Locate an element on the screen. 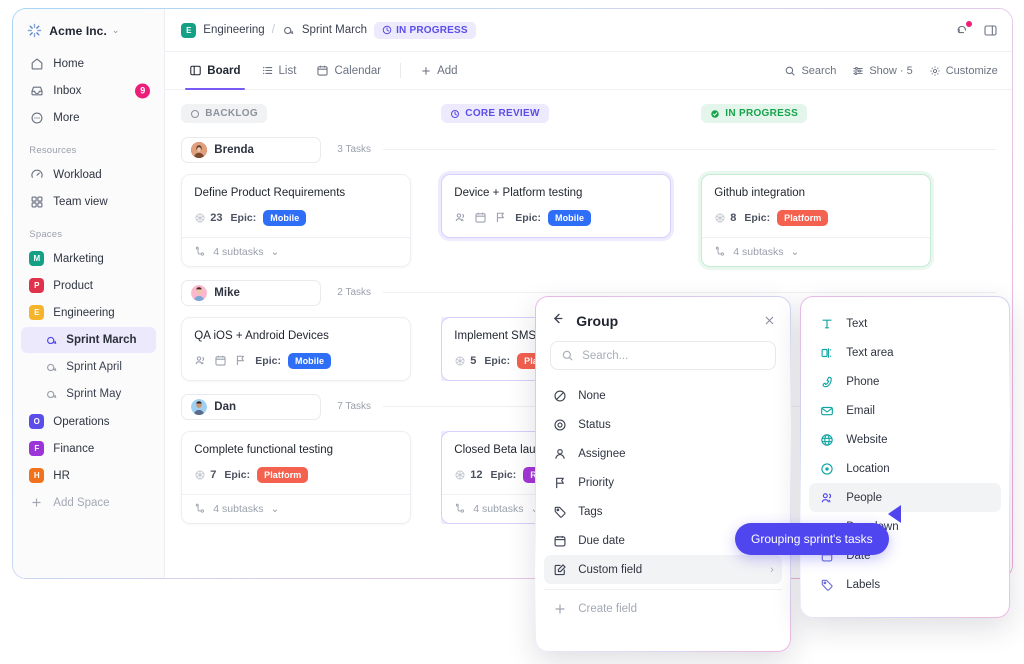 The height and width of the screenshot is (664, 1024). sidebar-item-engineering: E Engineering is located at coordinates (88, 312).